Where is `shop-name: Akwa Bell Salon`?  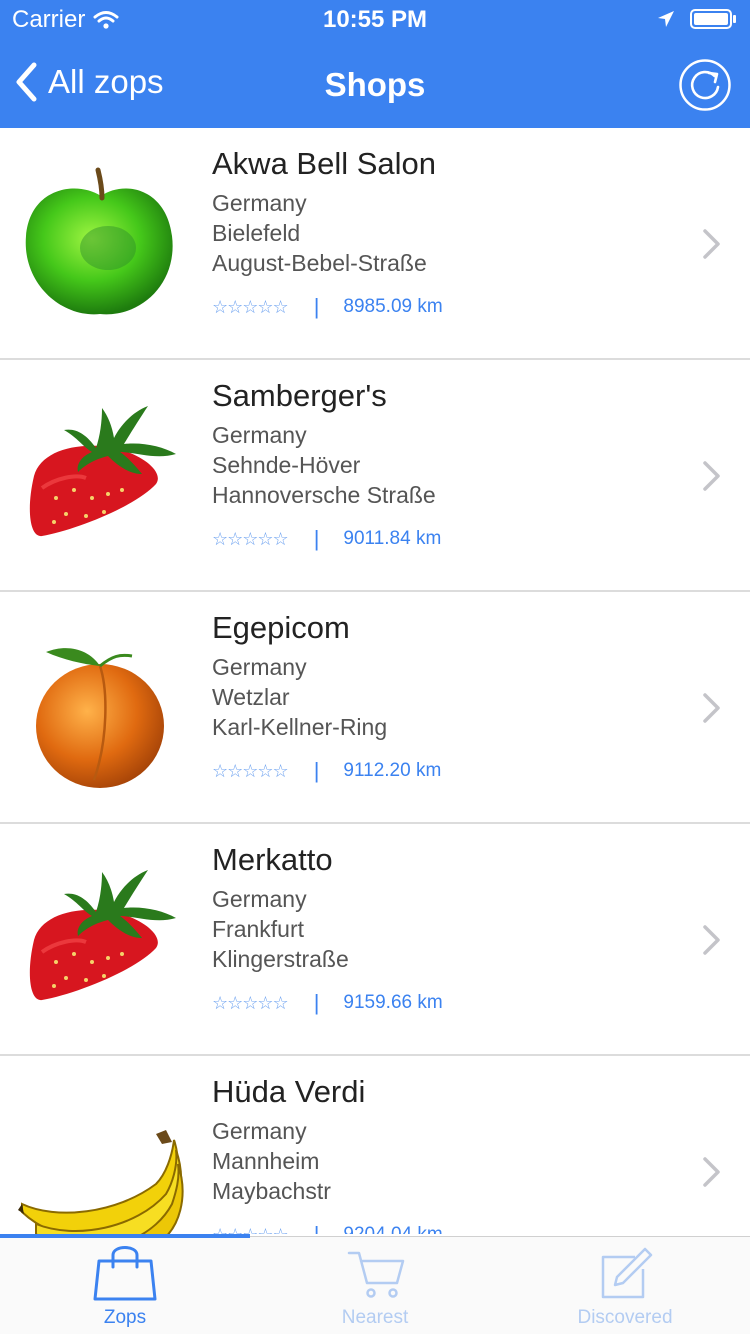 shop-name: Akwa Bell Salon is located at coordinates (324, 163).